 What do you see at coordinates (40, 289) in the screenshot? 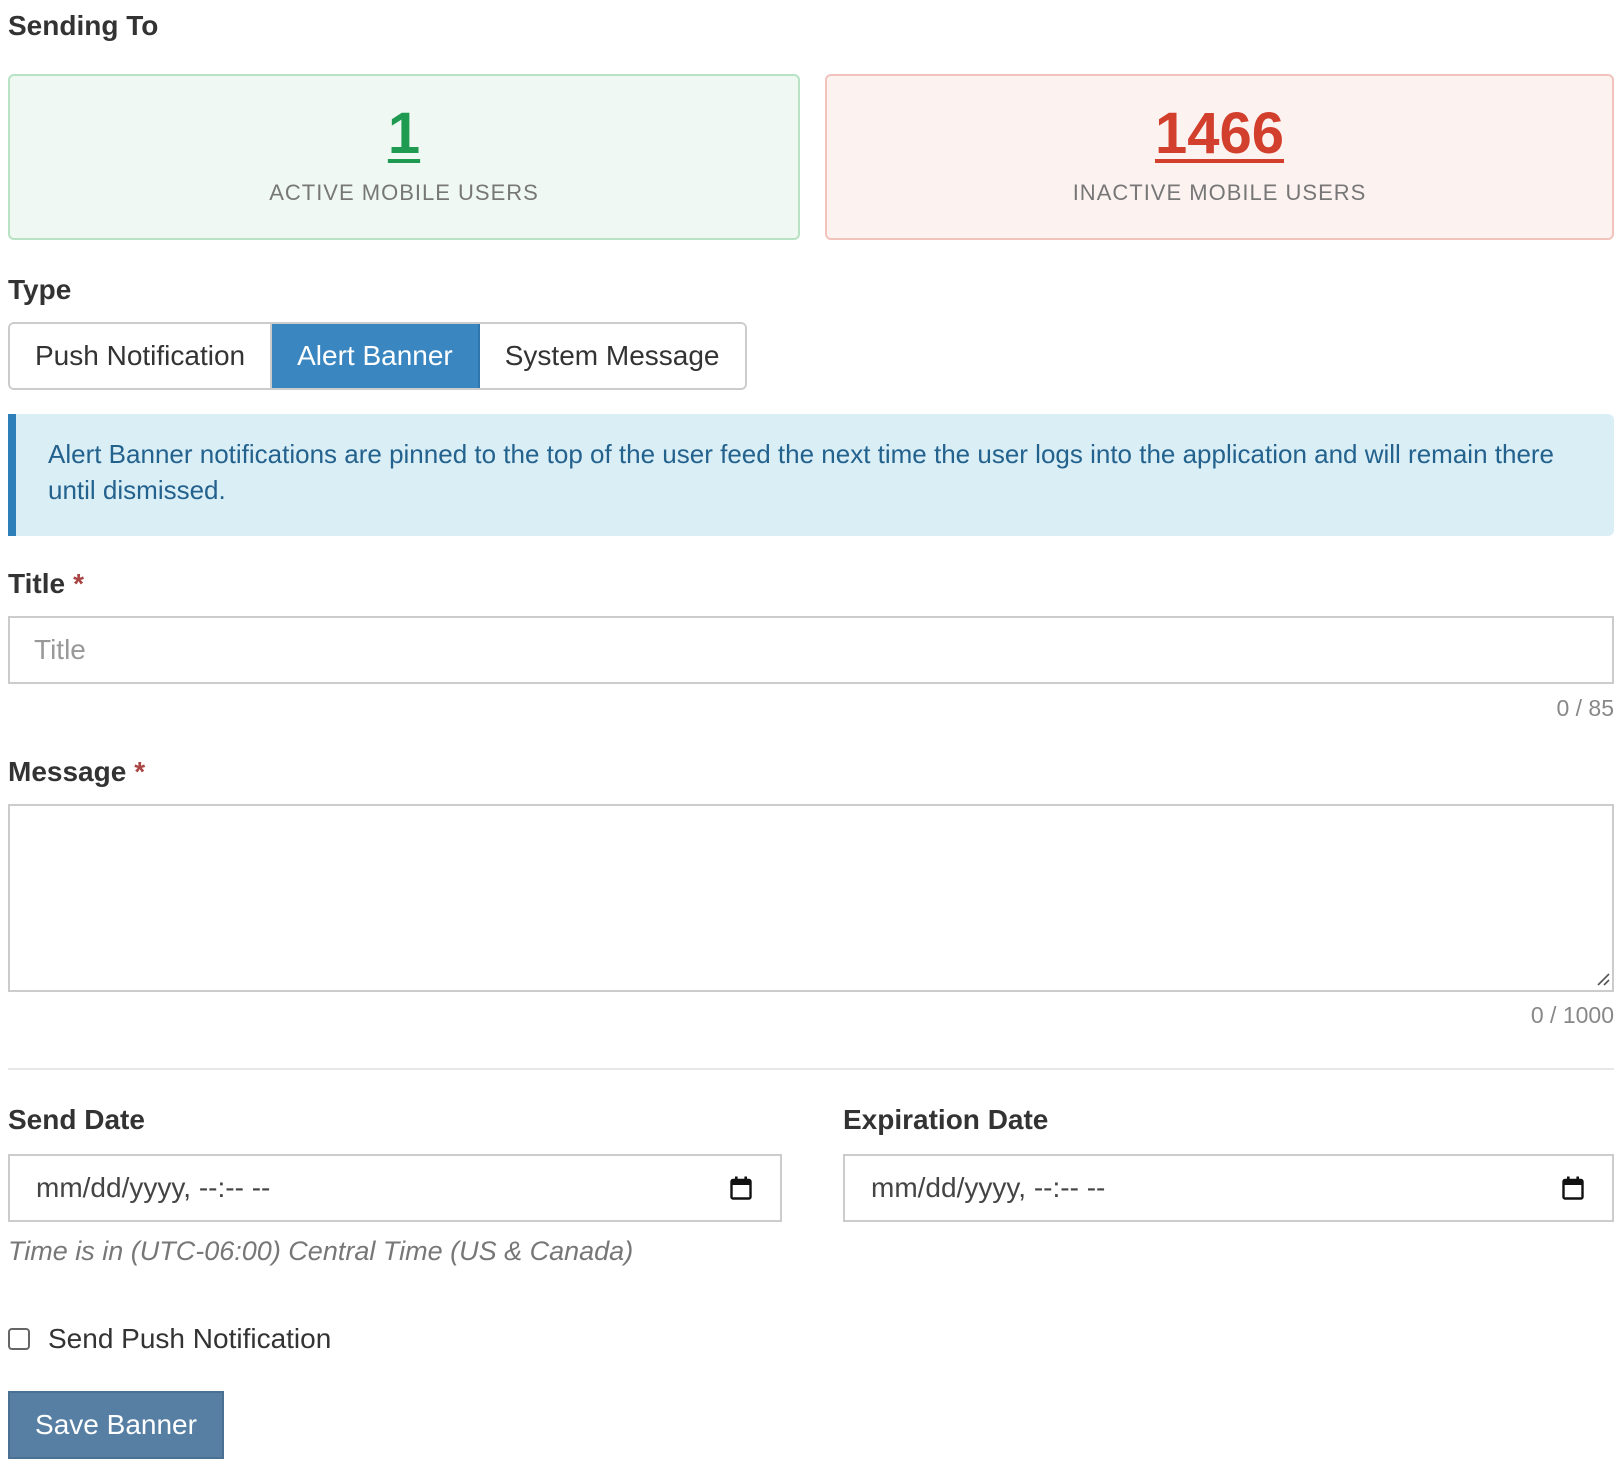
I see `type-label: Type` at bounding box center [40, 289].